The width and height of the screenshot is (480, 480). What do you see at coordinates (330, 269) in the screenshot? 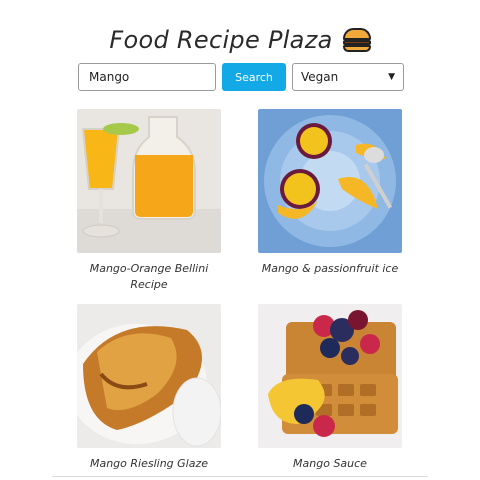
I see `recipe-title: Mango & passionfruit ice` at bounding box center [330, 269].